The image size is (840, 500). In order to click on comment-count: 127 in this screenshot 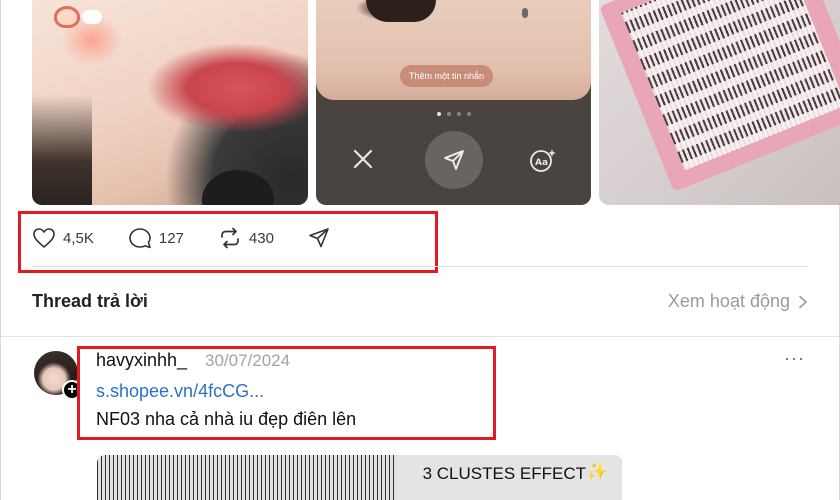, I will do `click(171, 238)`.